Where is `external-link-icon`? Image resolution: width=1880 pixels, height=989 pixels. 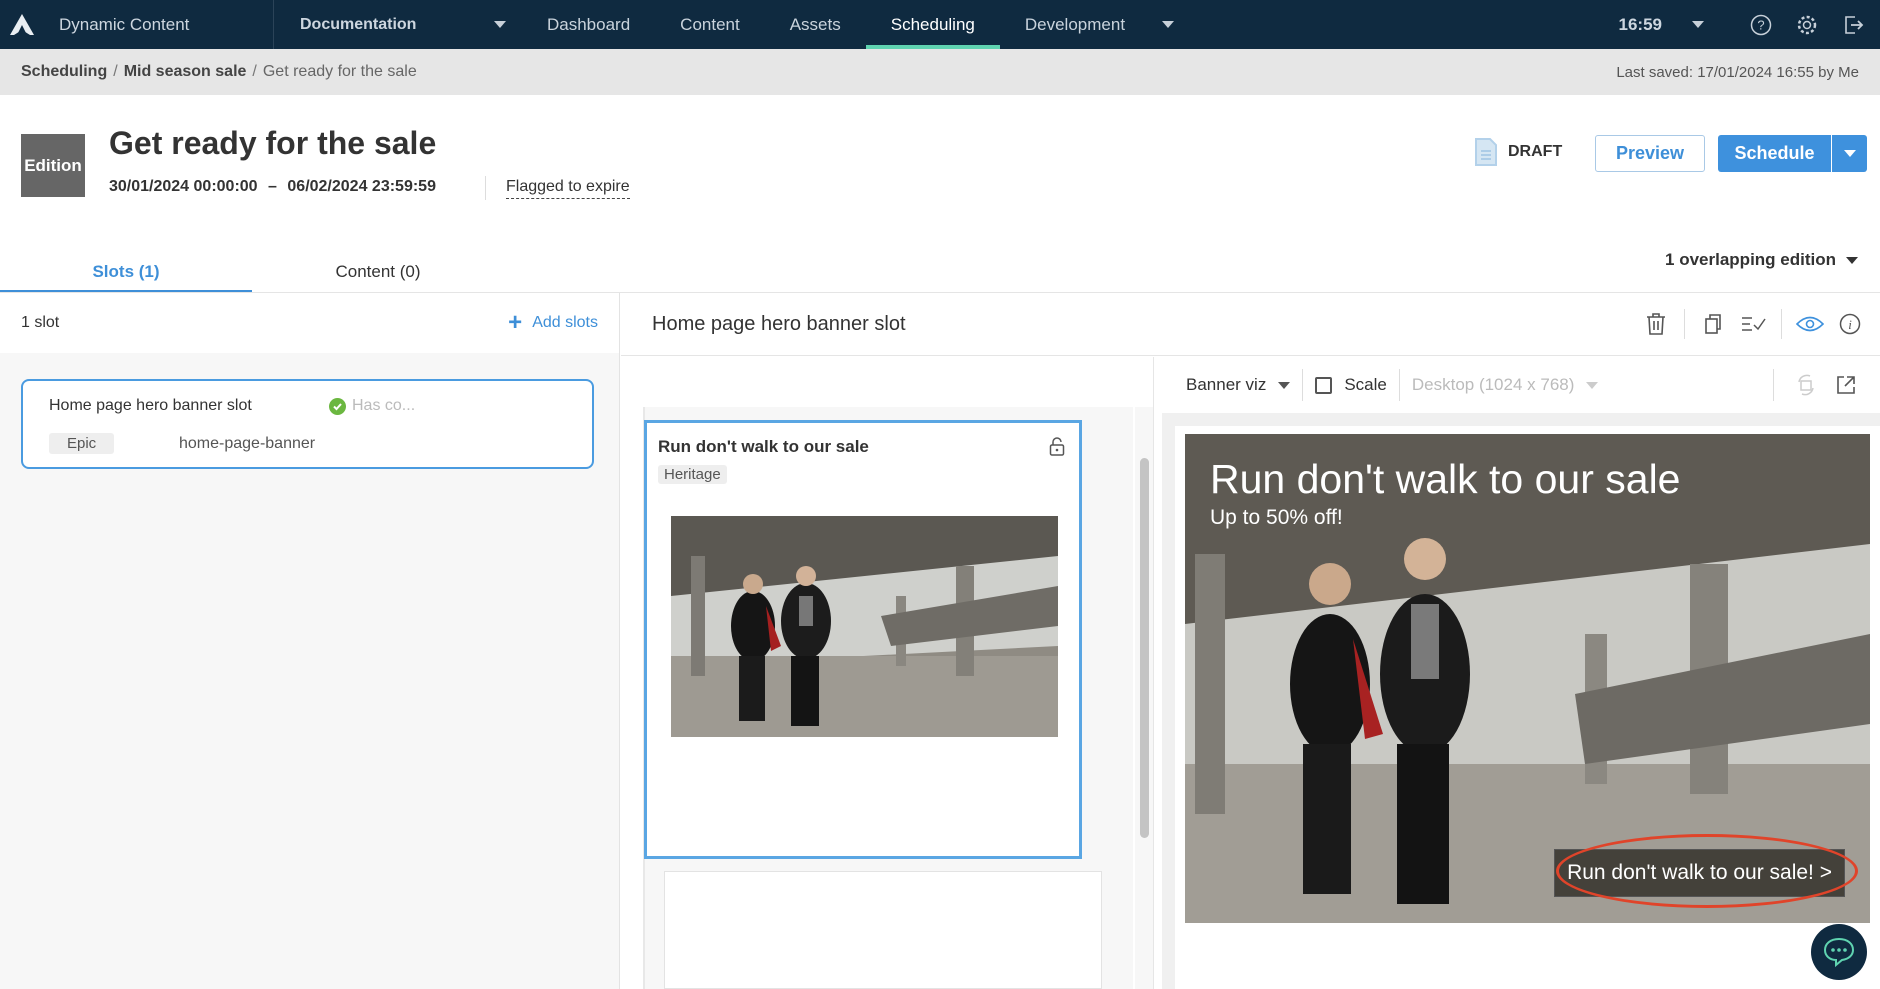 external-link-icon is located at coordinates (1846, 385).